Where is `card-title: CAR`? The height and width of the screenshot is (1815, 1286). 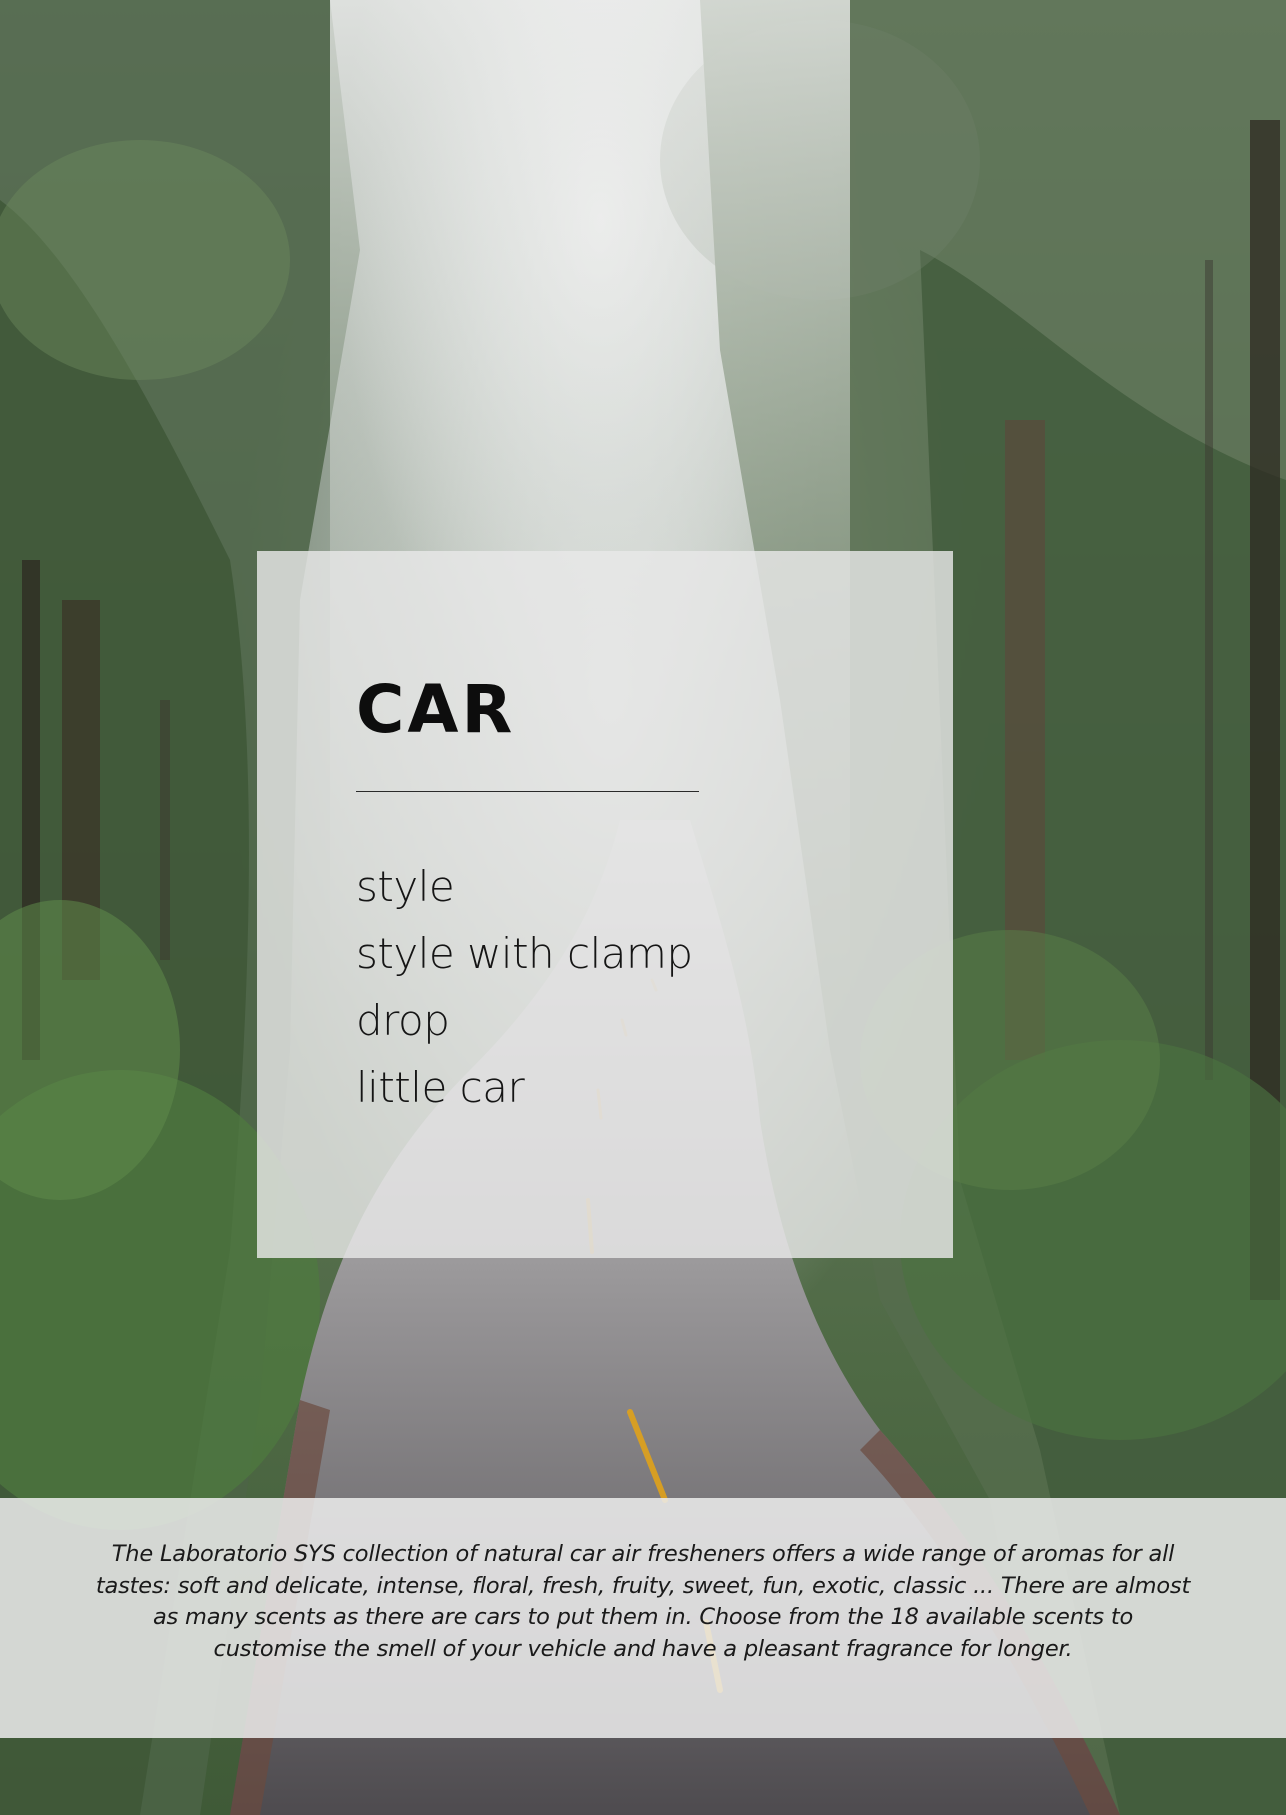 card-title: CAR is located at coordinates (436, 709).